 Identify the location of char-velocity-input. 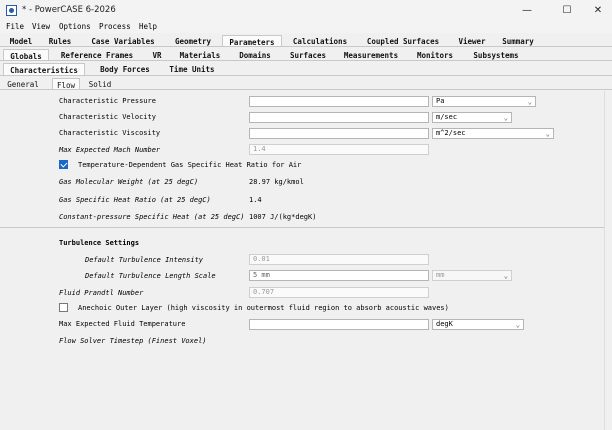
(339, 117).